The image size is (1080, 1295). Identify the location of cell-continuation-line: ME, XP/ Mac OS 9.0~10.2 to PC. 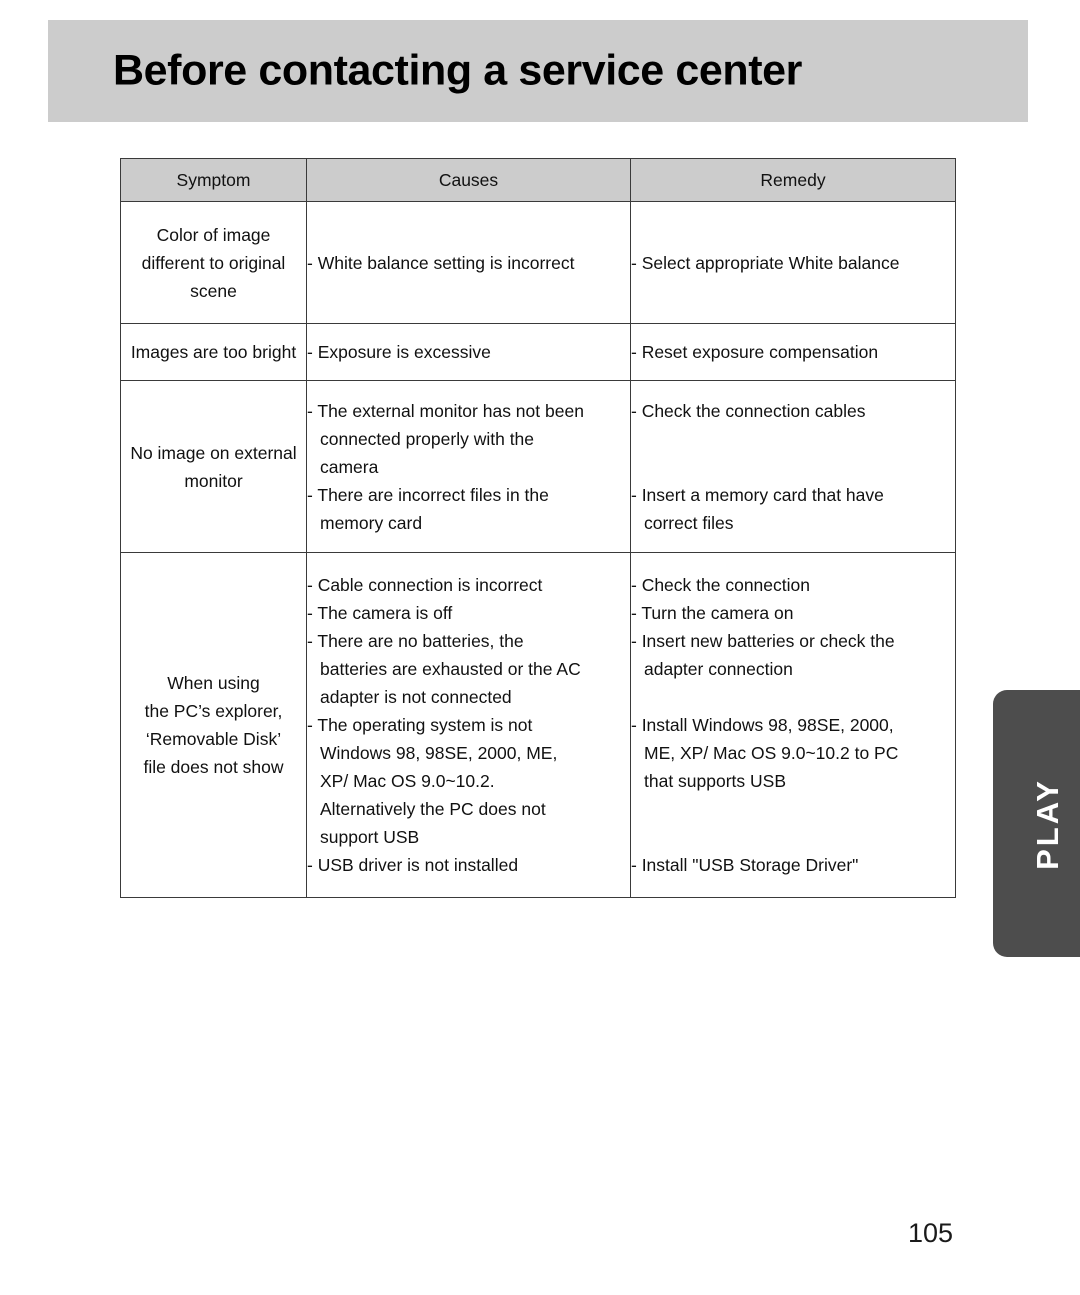
(771, 753).